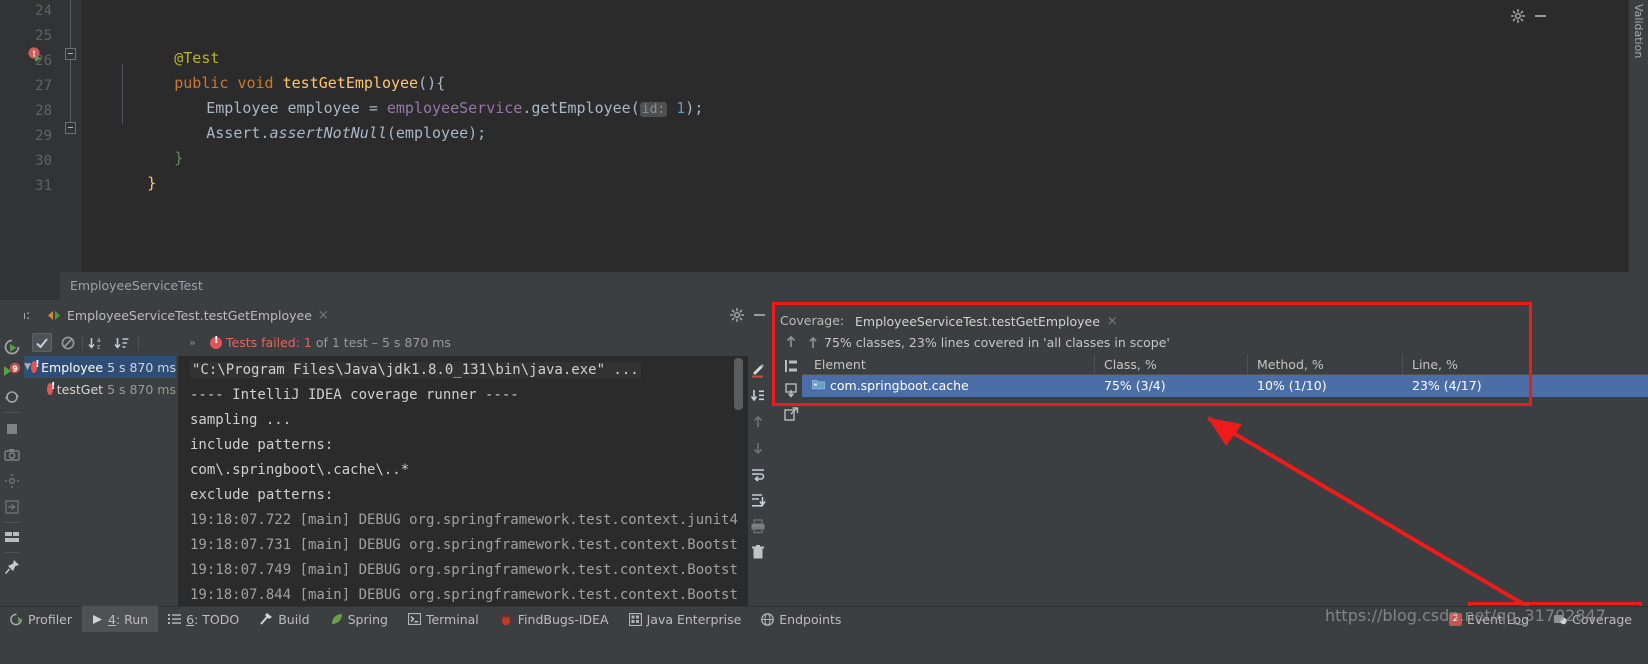 Image resolution: width=1648 pixels, height=664 pixels. Describe the element at coordinates (36, 55) in the screenshot. I see `run-test-gutter-icon: !` at that location.